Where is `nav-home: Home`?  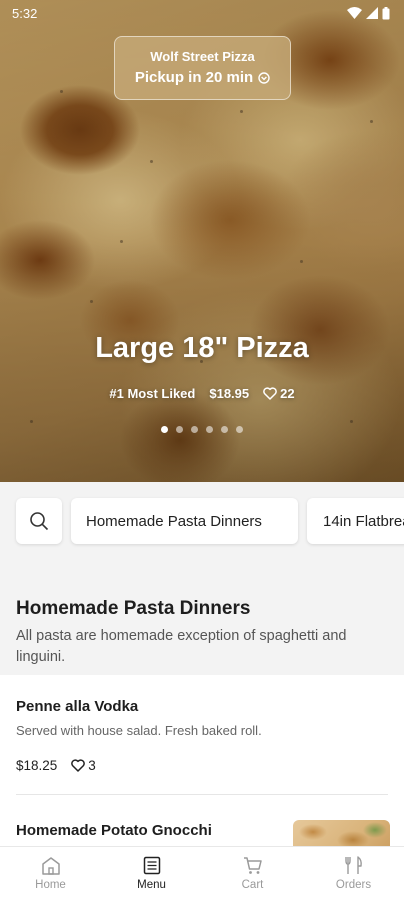
nav-home: Home is located at coordinates (50, 873).